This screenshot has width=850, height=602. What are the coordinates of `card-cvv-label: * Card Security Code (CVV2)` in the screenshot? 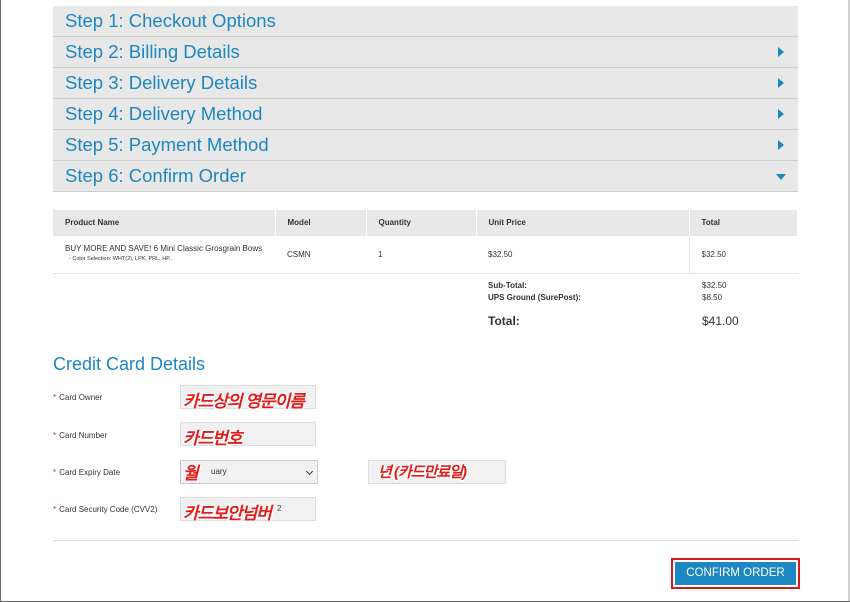 It's located at (105, 509).